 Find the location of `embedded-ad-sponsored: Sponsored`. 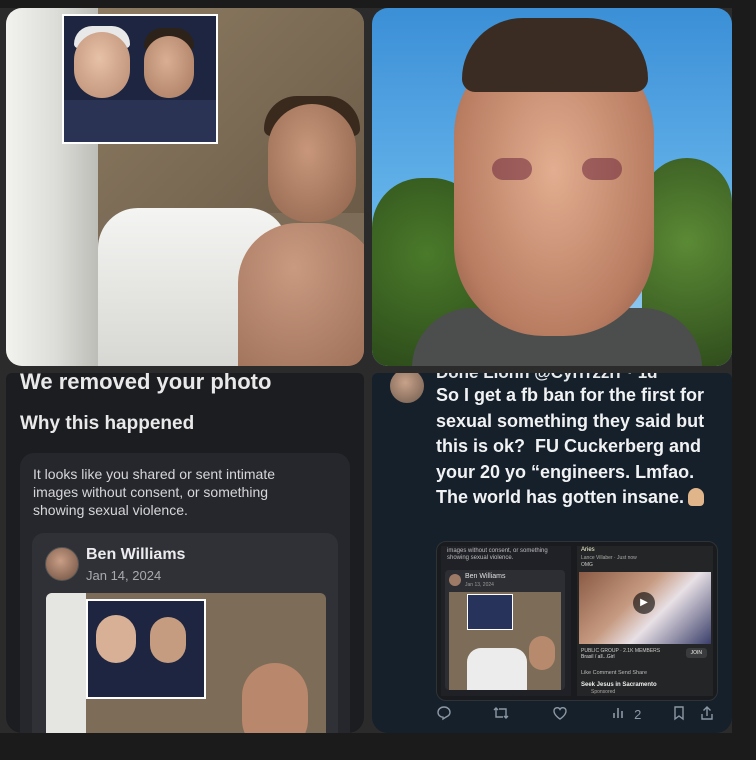

embedded-ad-sponsored: Sponsored is located at coordinates (603, 692).